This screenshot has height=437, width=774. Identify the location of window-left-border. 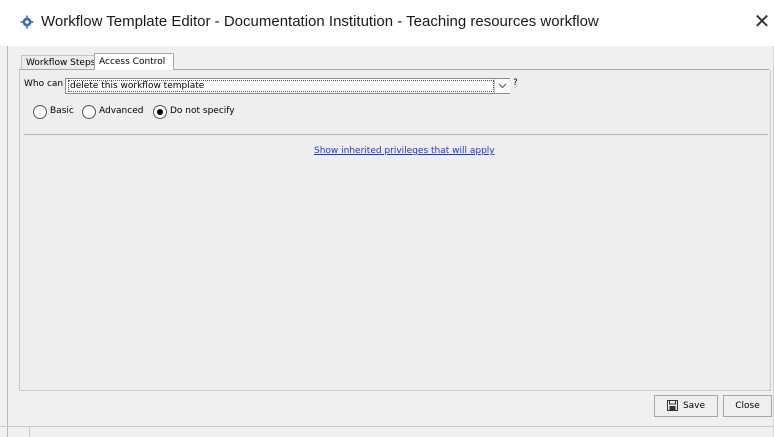
(7, 241).